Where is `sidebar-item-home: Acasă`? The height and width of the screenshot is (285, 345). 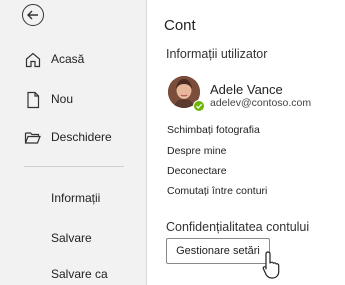 sidebar-item-home: Acasă is located at coordinates (73, 60).